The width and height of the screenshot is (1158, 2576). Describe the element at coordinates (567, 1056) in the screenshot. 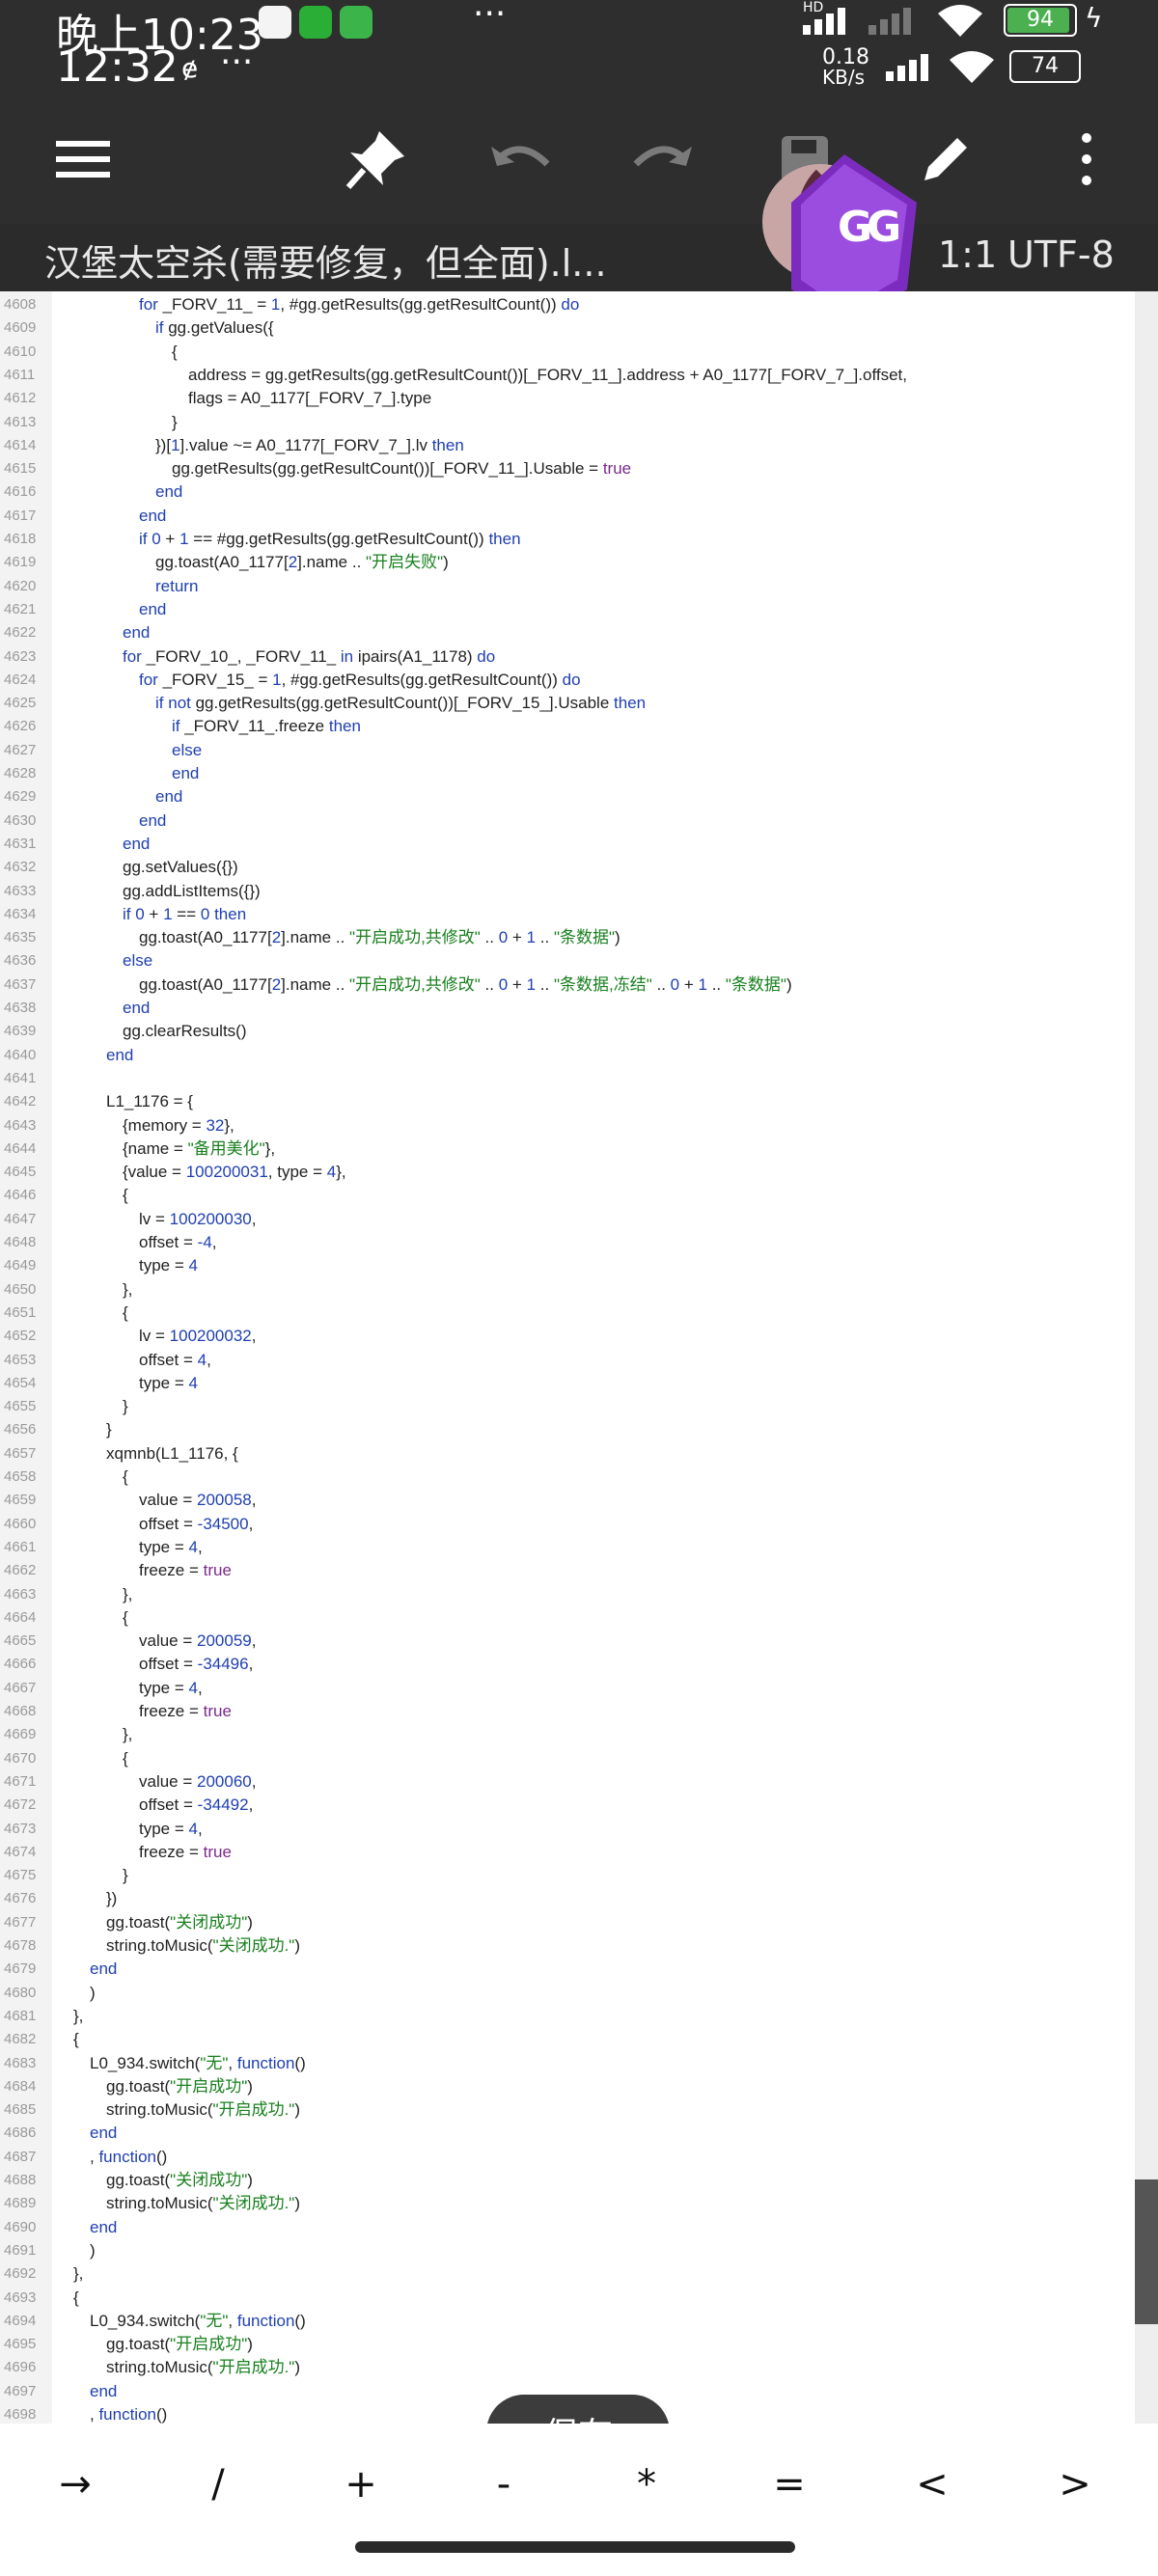

I see `code-line: 4640 end` at that location.